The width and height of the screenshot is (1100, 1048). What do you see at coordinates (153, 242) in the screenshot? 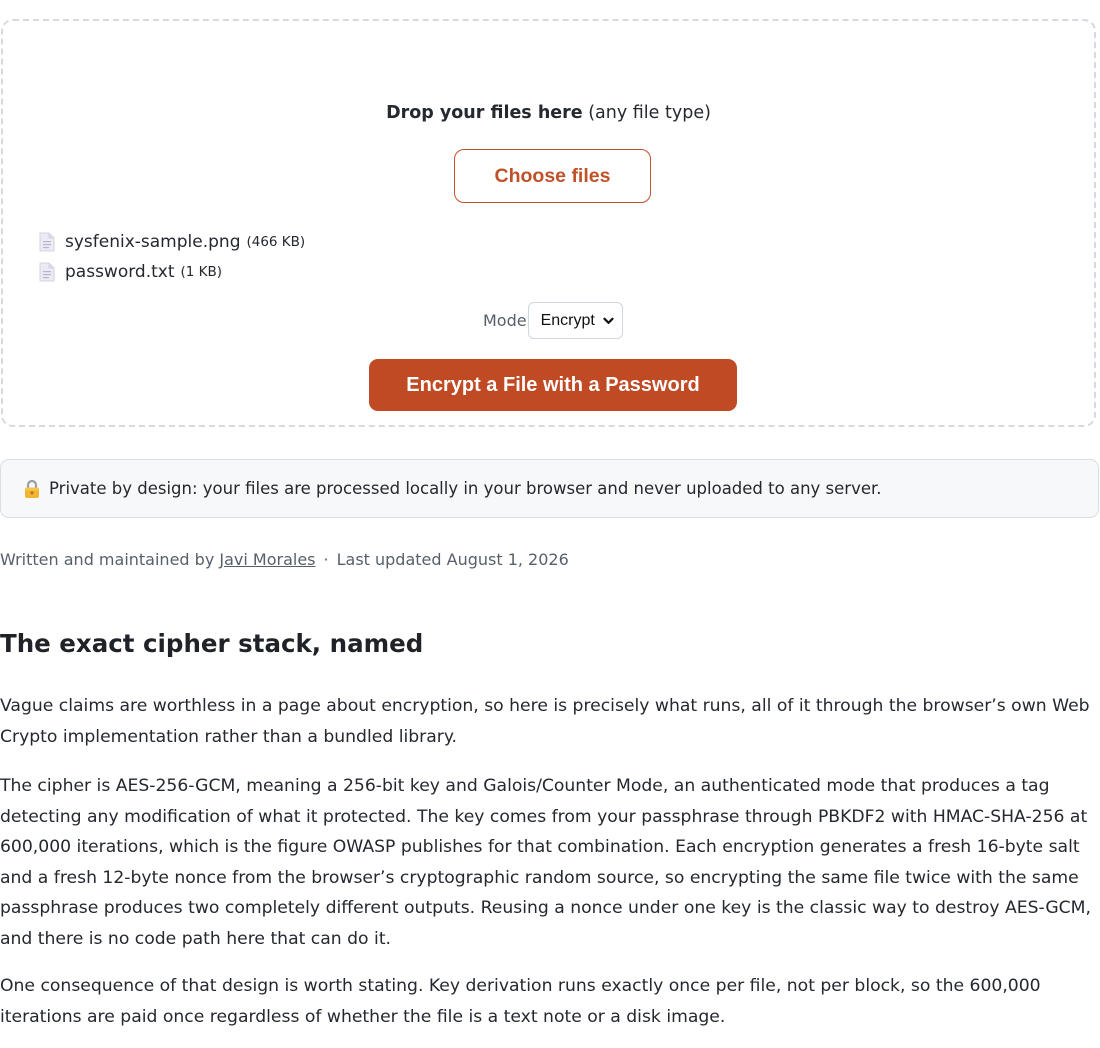
I see `file-name: sysfenix-sample.png` at bounding box center [153, 242].